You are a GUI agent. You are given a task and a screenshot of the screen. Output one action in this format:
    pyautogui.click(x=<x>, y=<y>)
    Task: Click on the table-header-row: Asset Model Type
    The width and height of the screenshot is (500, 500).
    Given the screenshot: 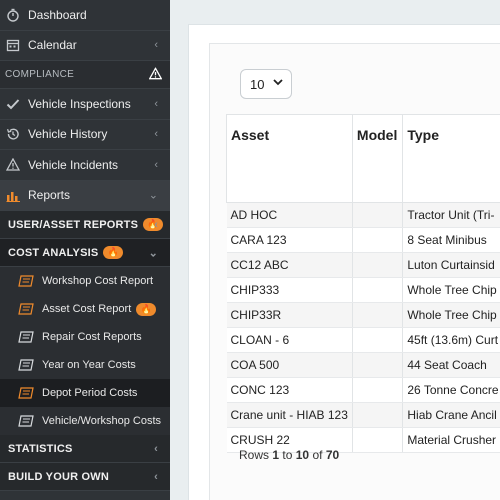 What is the action you would take?
    pyautogui.click(x=363, y=158)
    